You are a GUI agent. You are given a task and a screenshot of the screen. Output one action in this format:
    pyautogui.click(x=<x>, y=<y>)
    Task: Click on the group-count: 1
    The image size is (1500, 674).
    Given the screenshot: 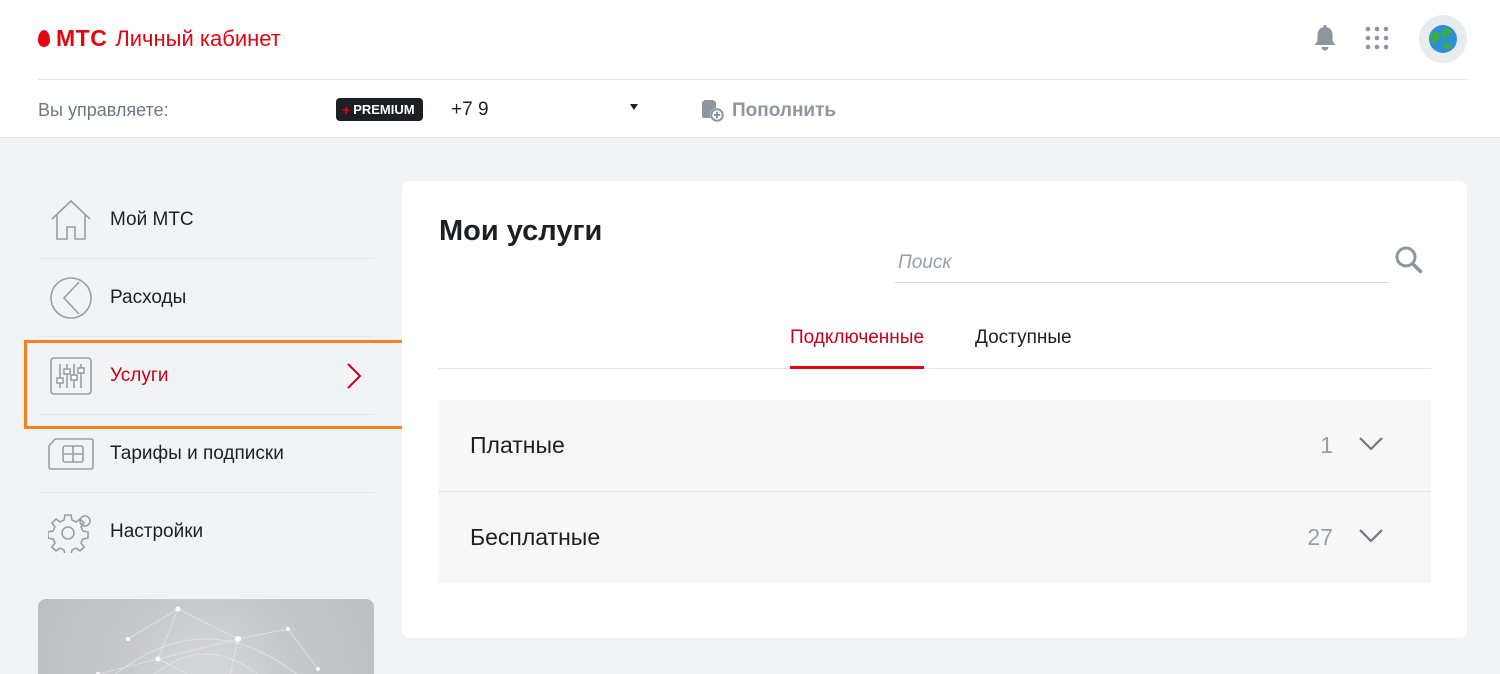 What is the action you would take?
    pyautogui.click(x=1326, y=445)
    